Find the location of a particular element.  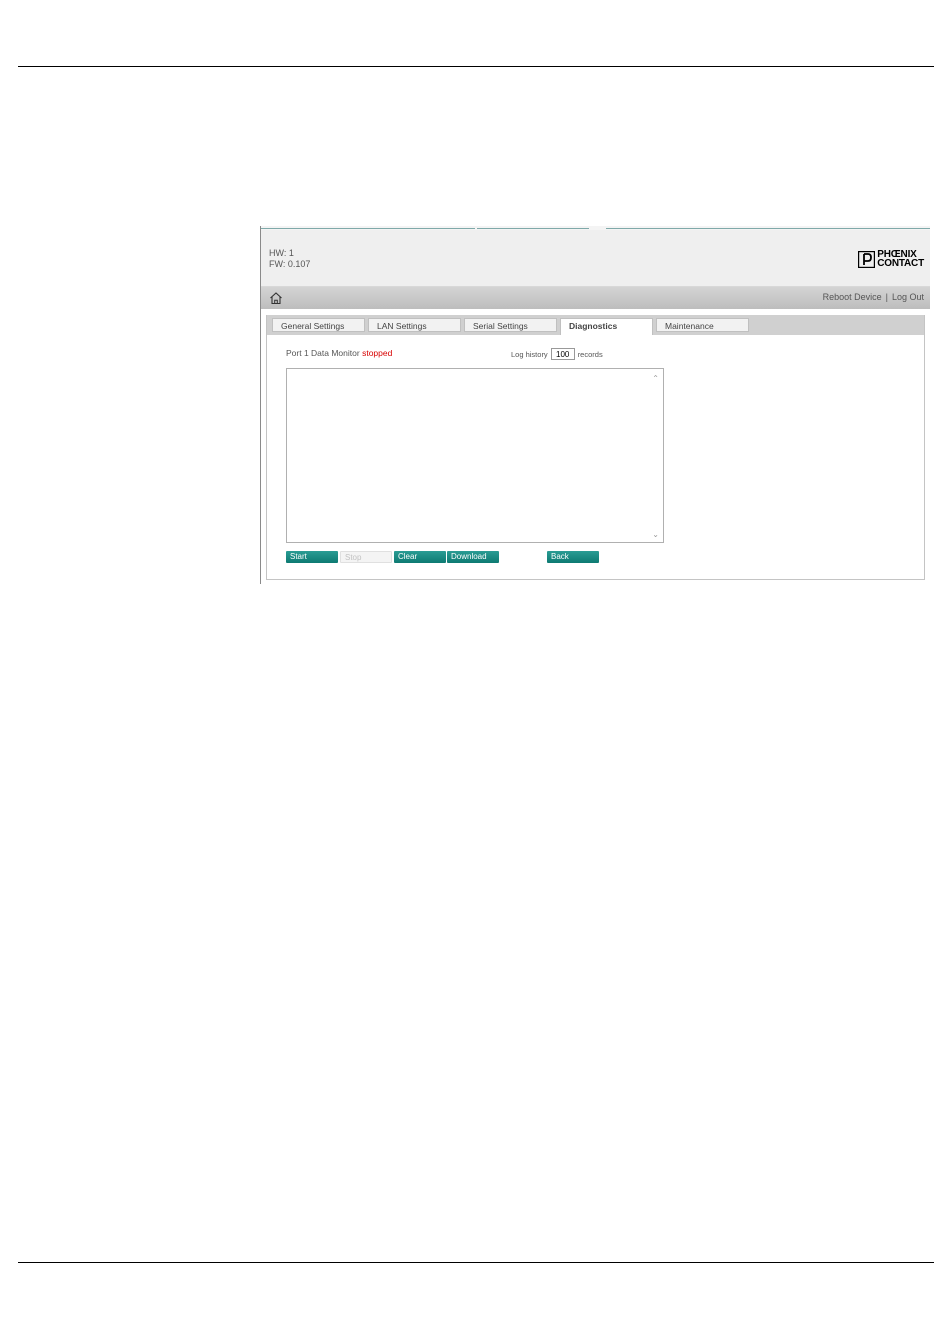

log-out-link: Log Out is located at coordinates (908, 297).